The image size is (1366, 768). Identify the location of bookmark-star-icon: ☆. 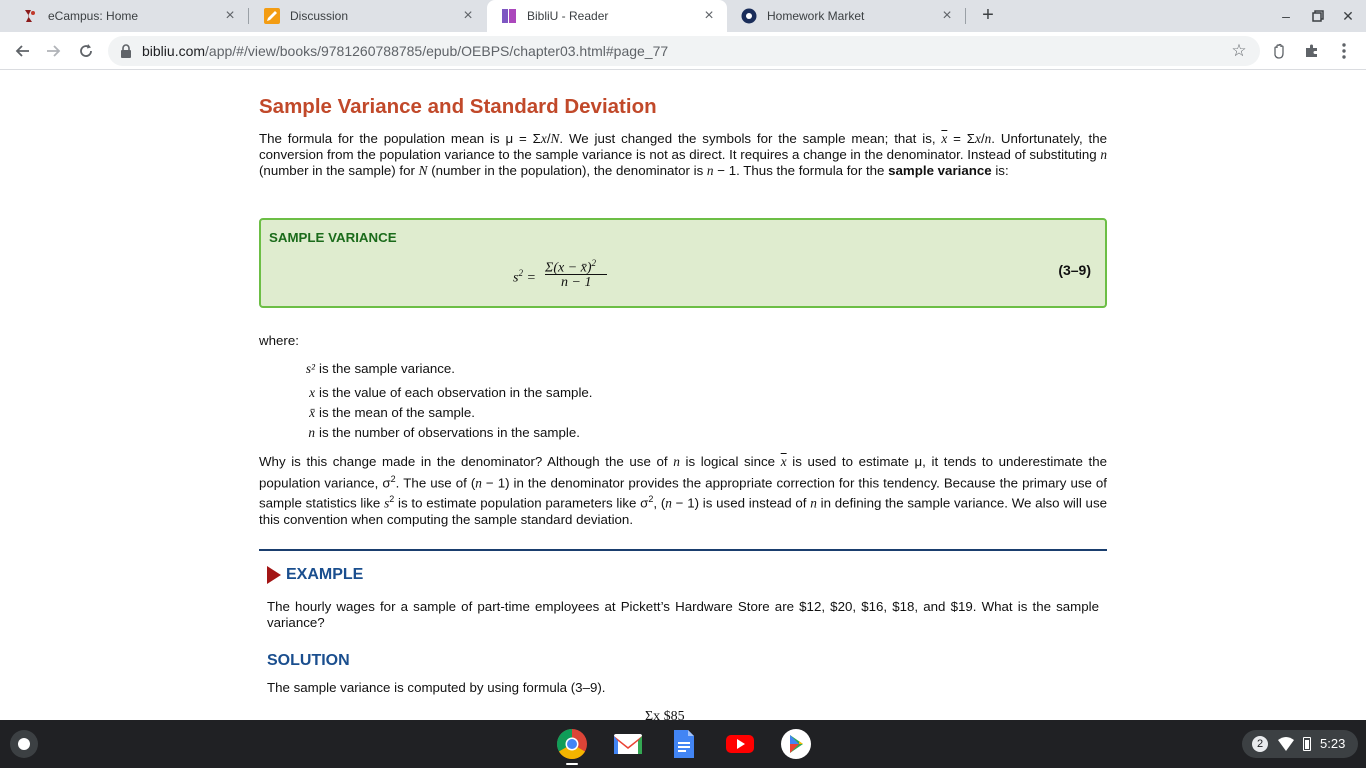
(1239, 51).